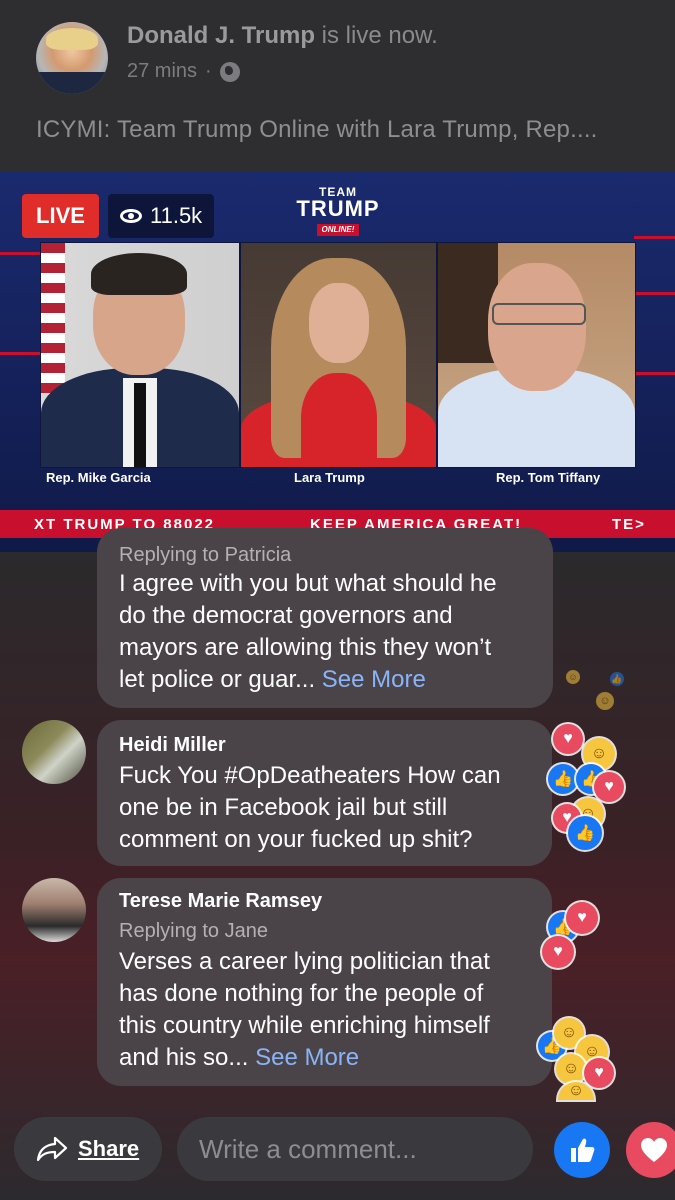  I want to click on comment-1-line-4-row: let police or guar... See More, so click(308, 680).